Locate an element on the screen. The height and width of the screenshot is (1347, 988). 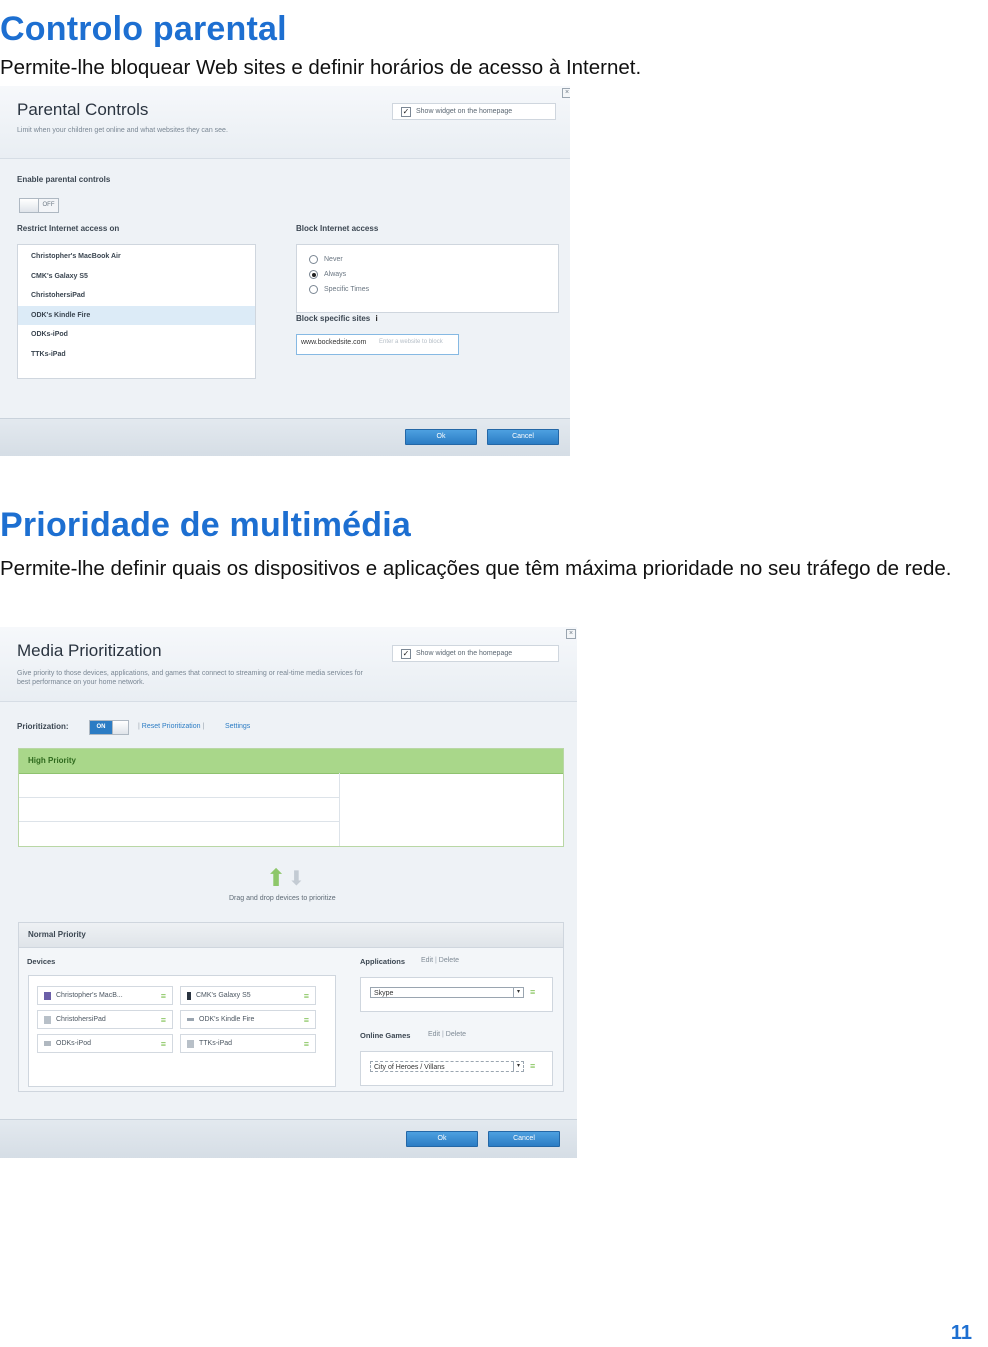
games-edit-link: Edit | Delete is located at coordinates (447, 1034).